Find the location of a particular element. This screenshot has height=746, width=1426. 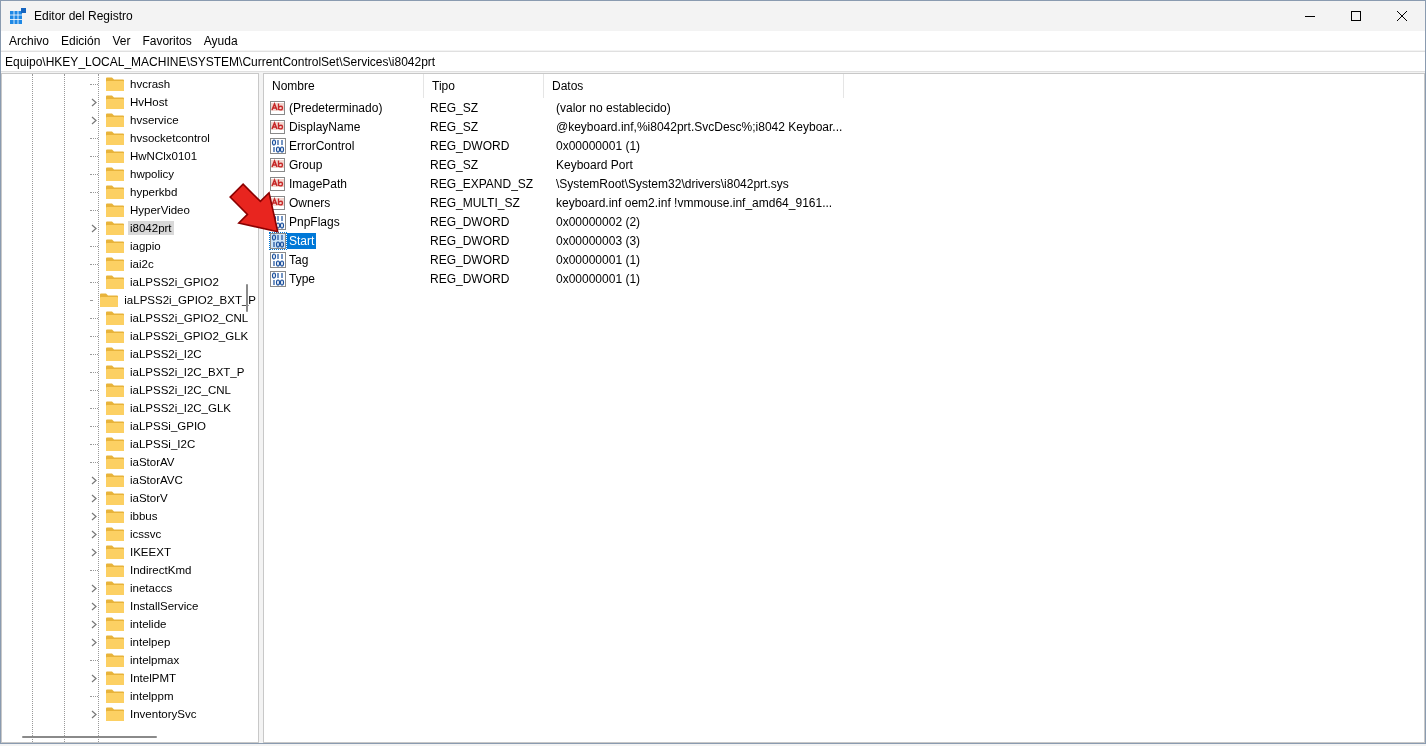

column-header: Nombre is located at coordinates (344, 86).